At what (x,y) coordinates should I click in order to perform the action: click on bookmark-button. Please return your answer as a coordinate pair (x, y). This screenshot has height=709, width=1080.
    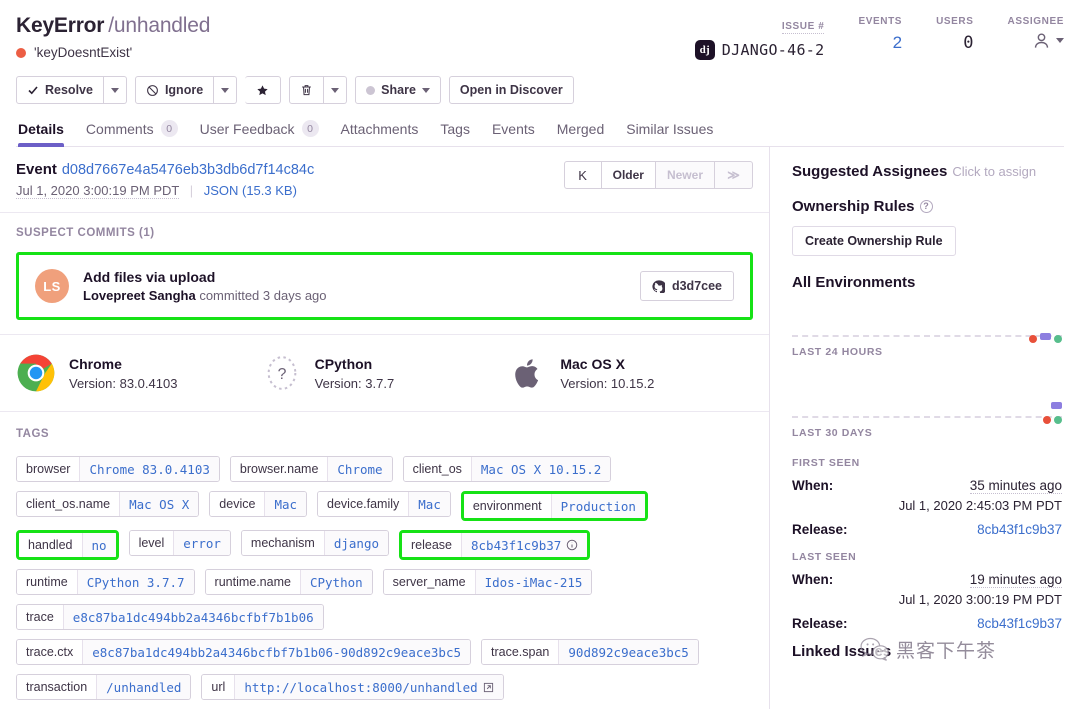
    Looking at the image, I should click on (263, 90).